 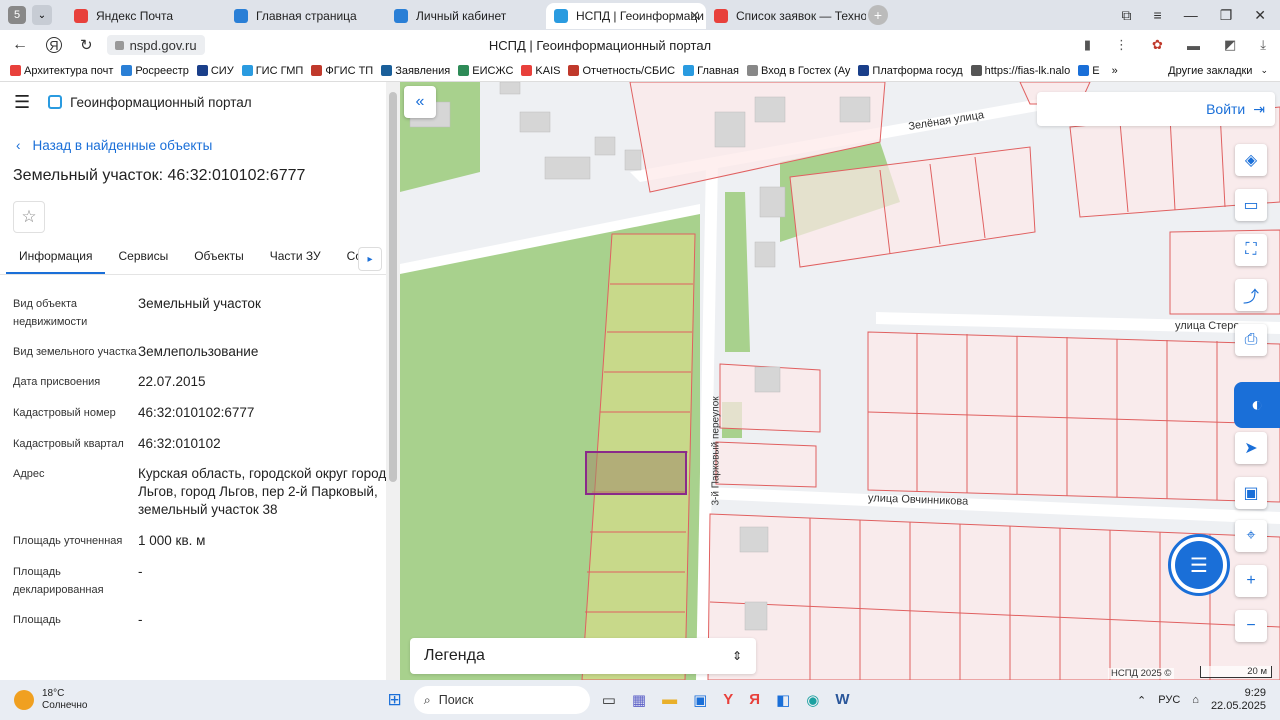 What do you see at coordinates (17, 15) in the screenshot?
I see `profile-icon: 5` at bounding box center [17, 15].